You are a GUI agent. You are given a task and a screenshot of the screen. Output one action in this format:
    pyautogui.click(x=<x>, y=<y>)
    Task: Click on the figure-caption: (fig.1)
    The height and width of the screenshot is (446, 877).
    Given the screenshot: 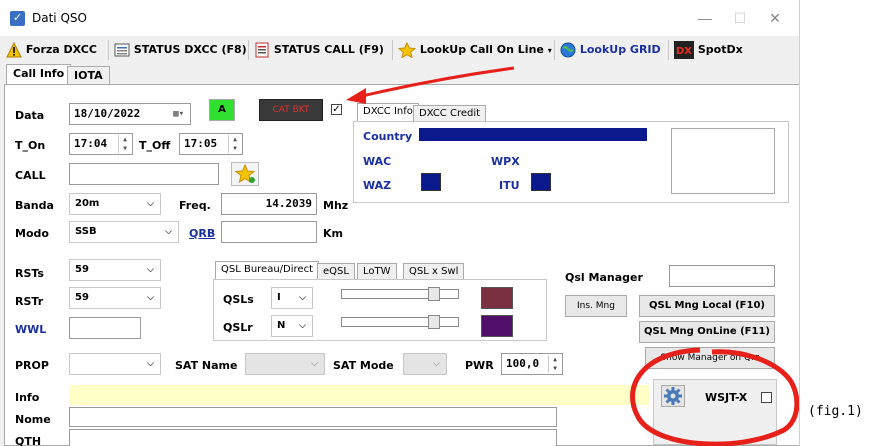 What is the action you would take?
    pyautogui.click(x=835, y=411)
    